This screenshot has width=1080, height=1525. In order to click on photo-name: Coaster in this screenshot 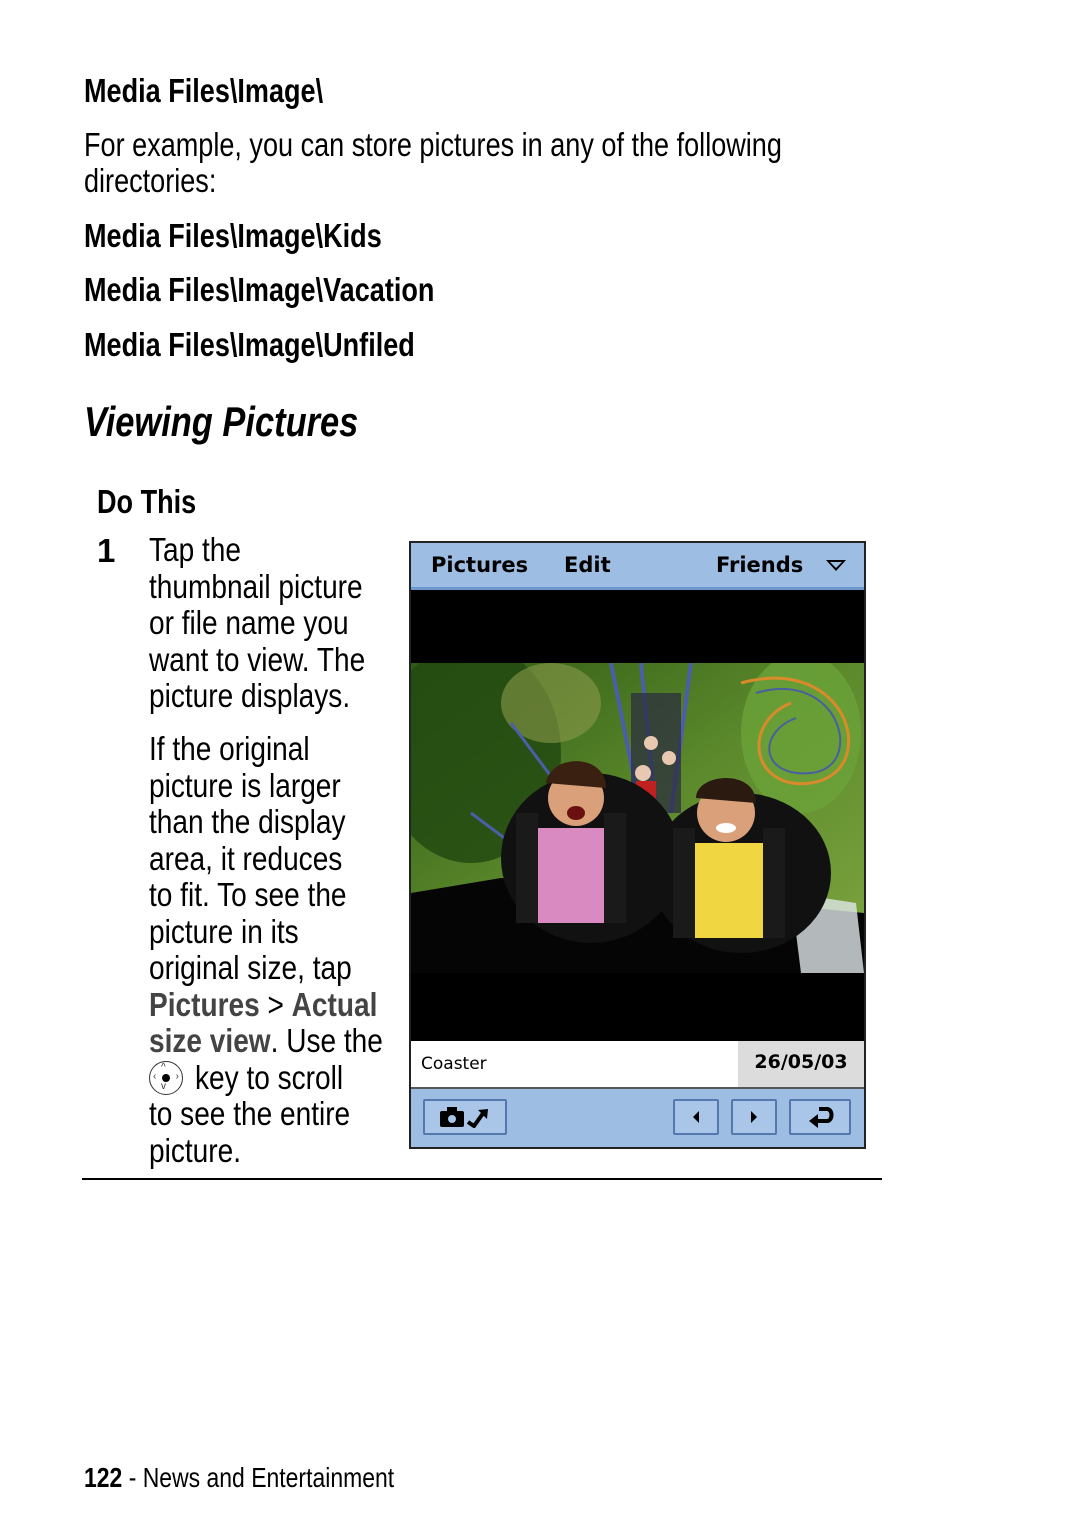, I will do `click(454, 1064)`.